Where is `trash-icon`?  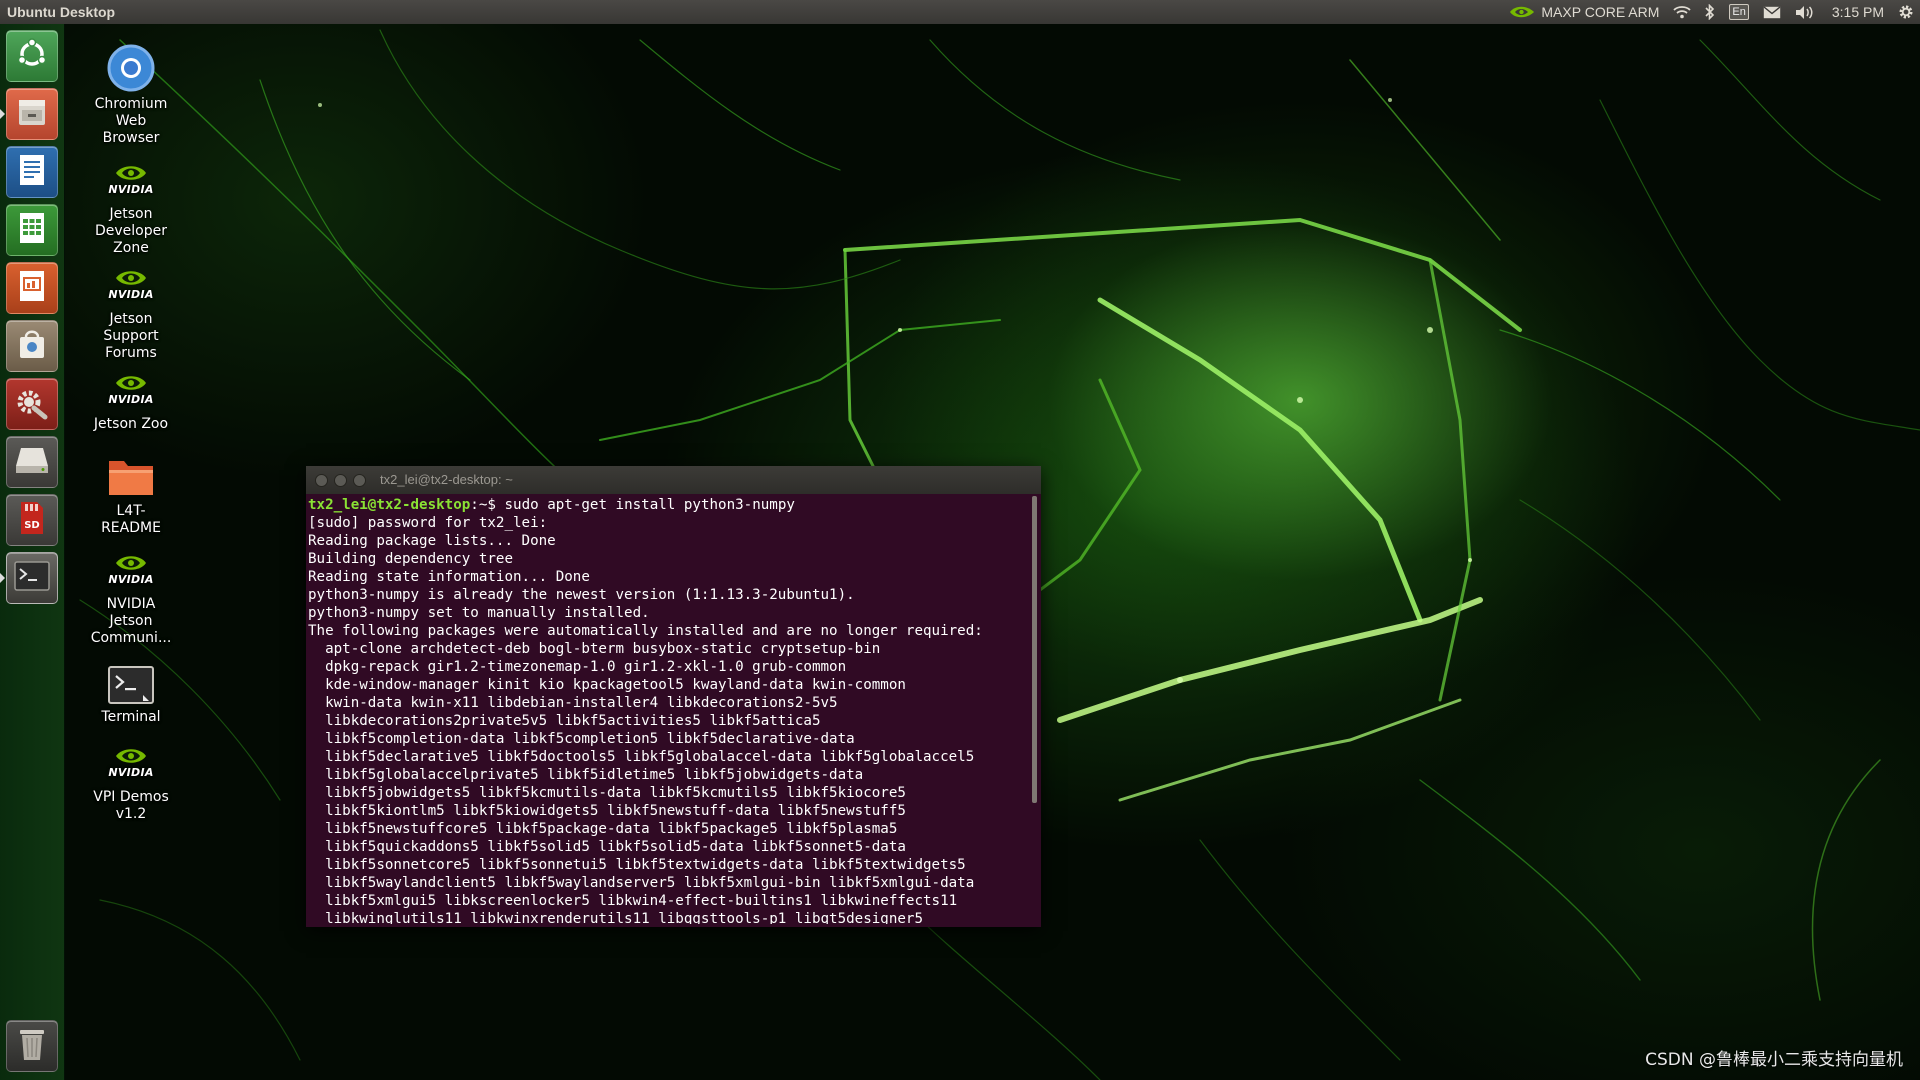 trash-icon is located at coordinates (32, 1046).